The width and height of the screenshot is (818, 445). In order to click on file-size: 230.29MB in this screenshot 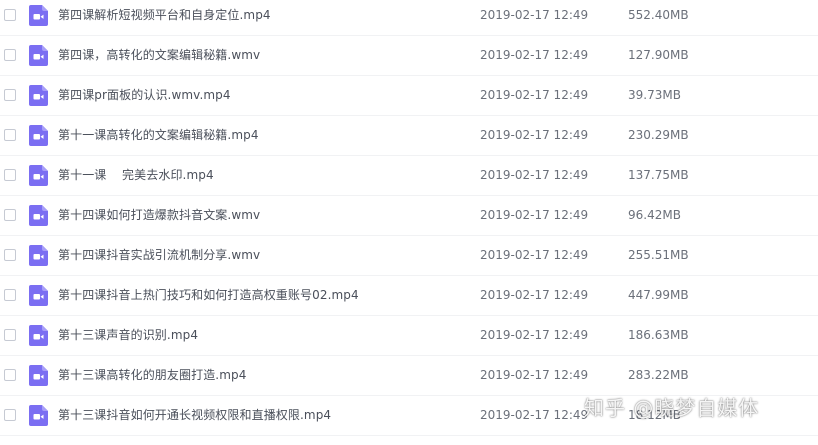, I will do `click(658, 135)`.